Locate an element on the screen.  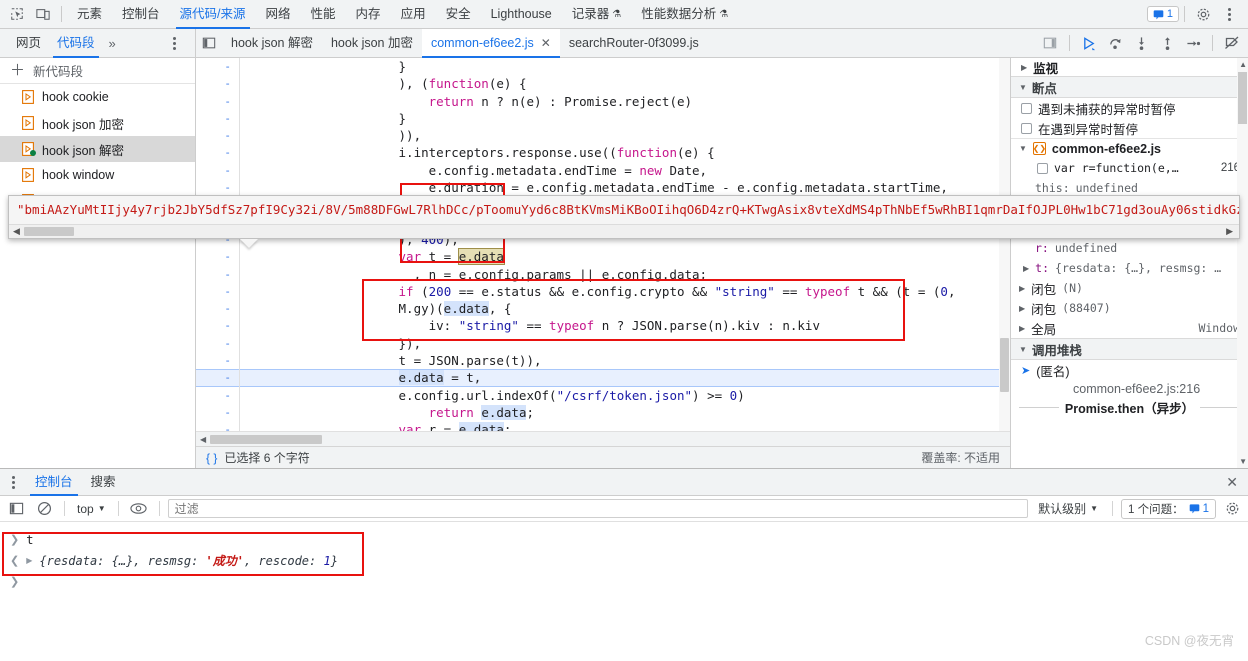
inspect-element-icon is located at coordinates (17, 14).